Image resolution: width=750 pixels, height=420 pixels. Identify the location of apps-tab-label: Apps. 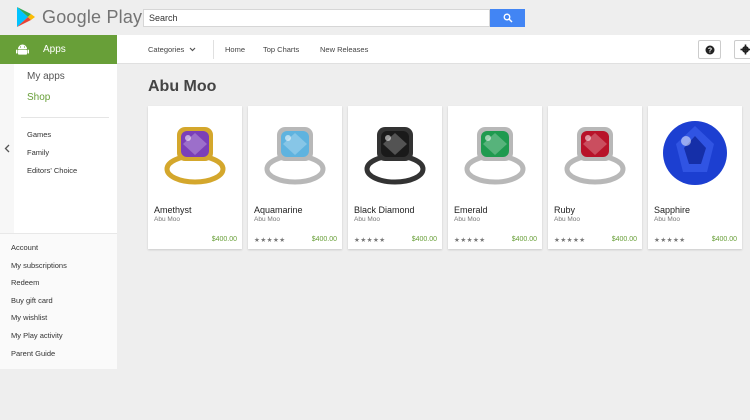
(54, 49).